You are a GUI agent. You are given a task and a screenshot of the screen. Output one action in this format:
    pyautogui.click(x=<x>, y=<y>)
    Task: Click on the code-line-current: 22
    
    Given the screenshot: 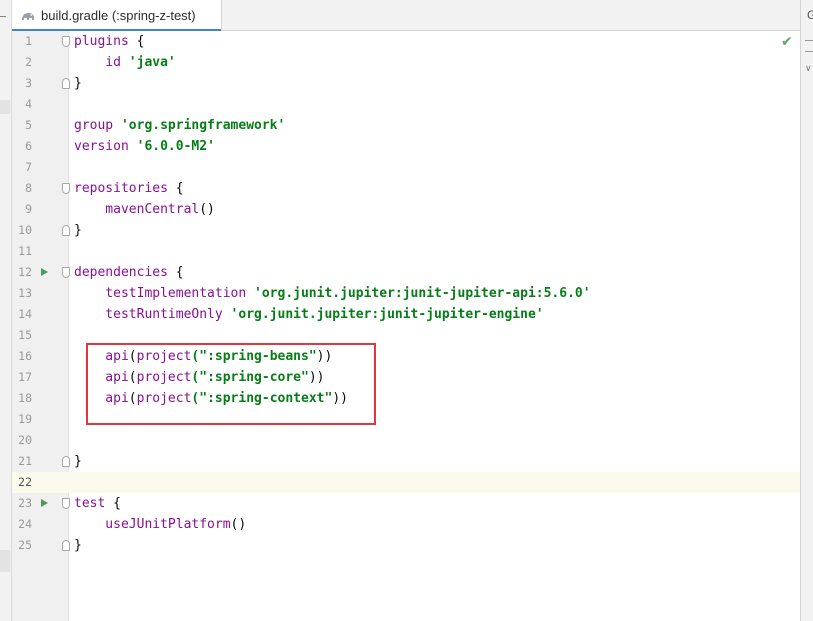 What is the action you would take?
    pyautogui.click(x=406, y=482)
    